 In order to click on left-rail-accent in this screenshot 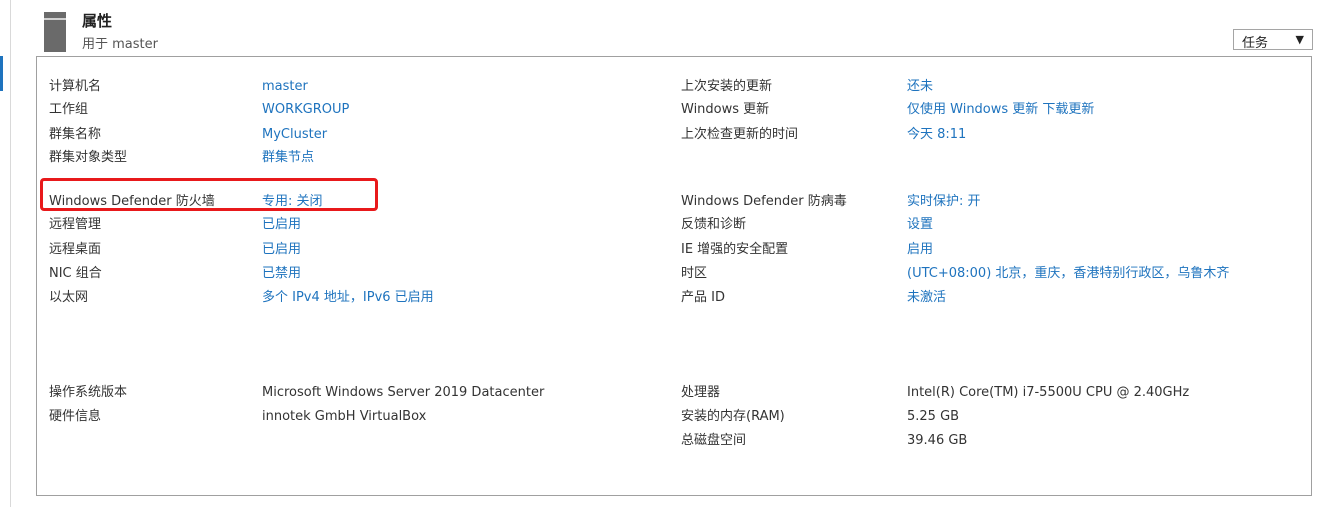, I will do `click(1, 73)`.